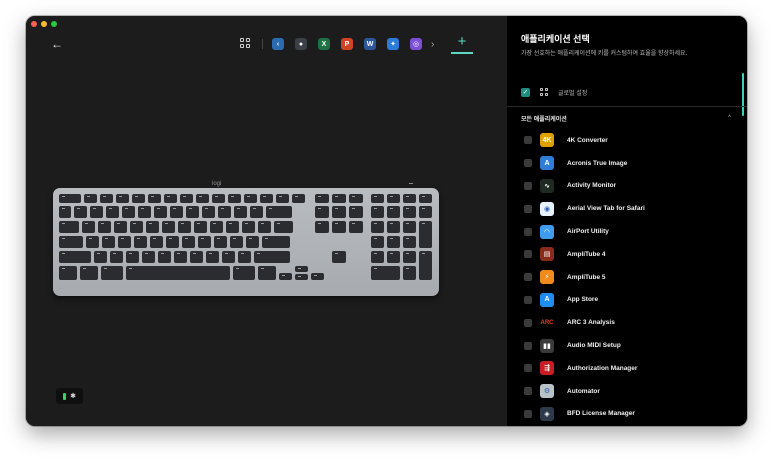  What do you see at coordinates (554, 92) in the screenshot?
I see `global-settings-row: ✓ 글로벌 설정` at bounding box center [554, 92].